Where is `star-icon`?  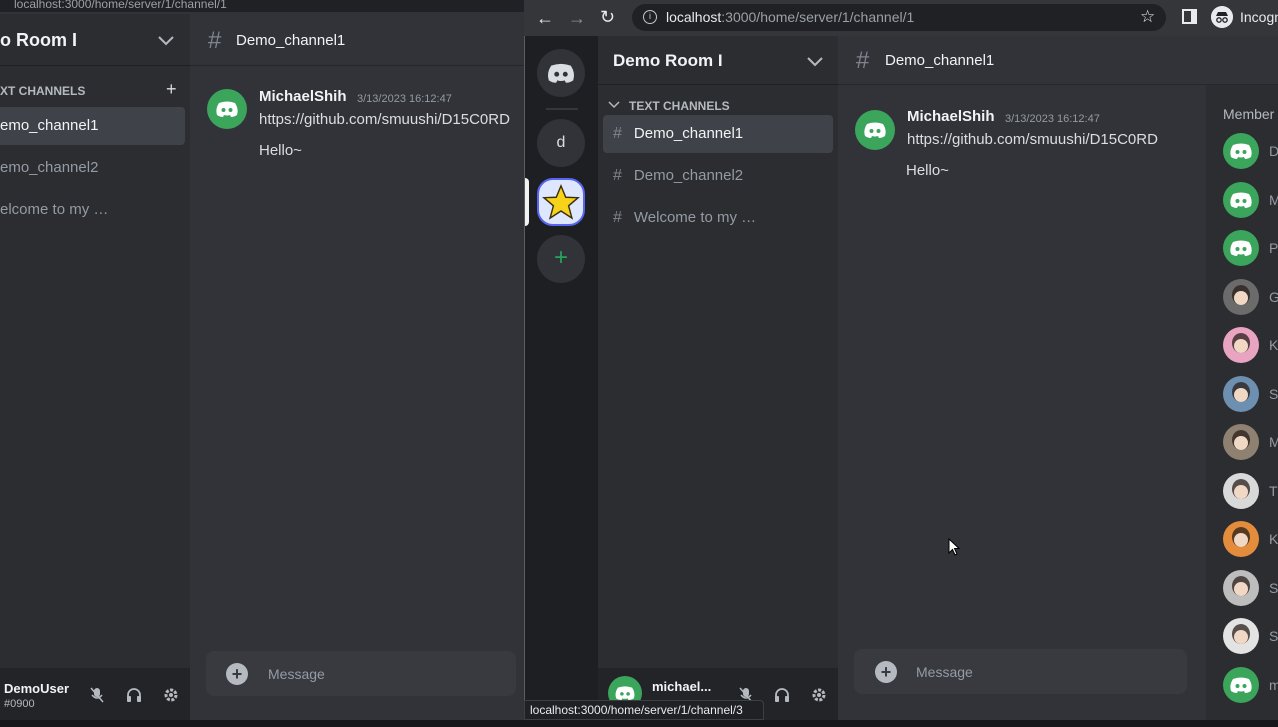 star-icon is located at coordinates (561, 201).